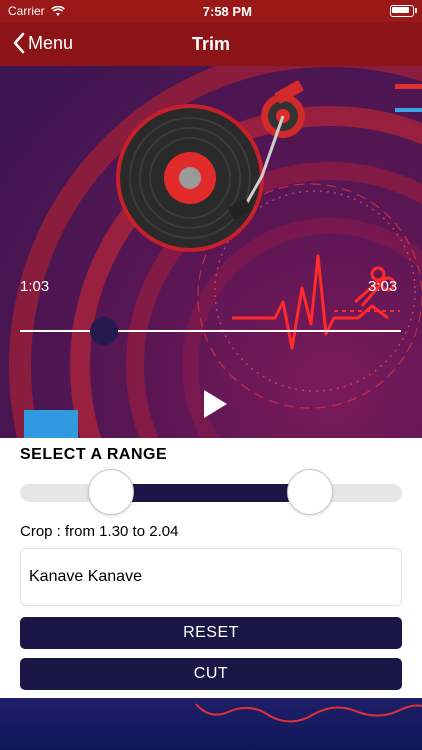 Image resolution: width=422 pixels, height=750 pixels. I want to click on page-title: Trim, so click(210, 44).